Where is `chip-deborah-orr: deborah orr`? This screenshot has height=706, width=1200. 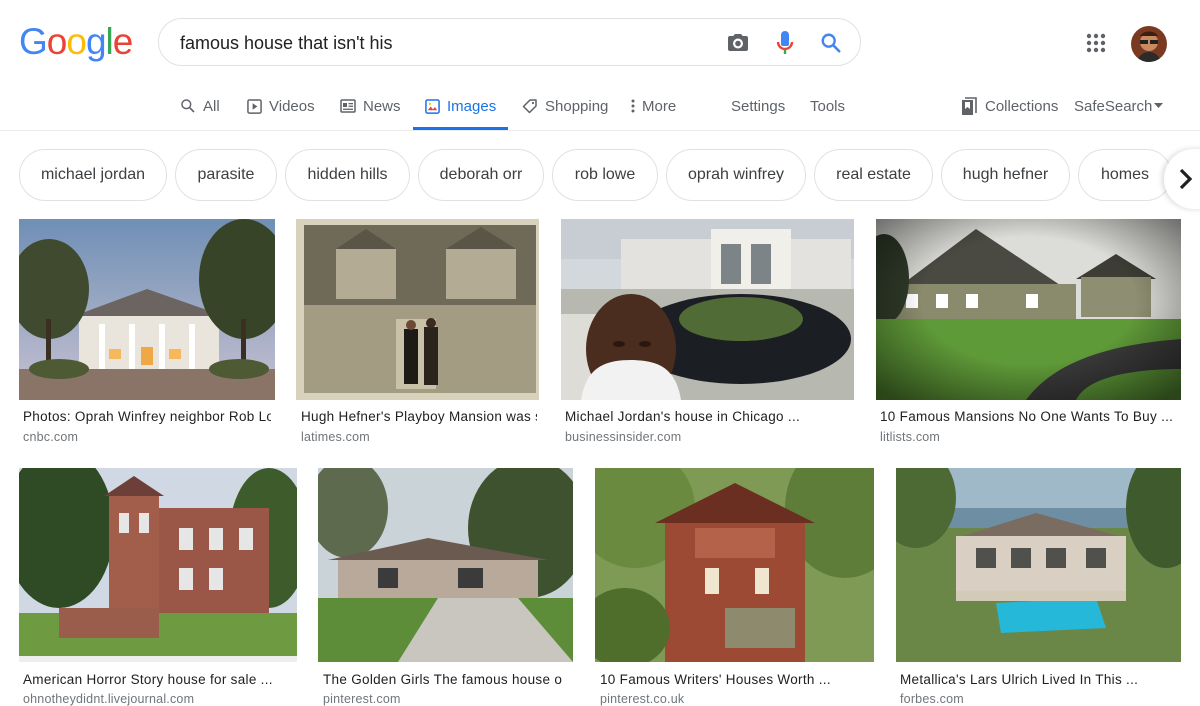
chip-deborah-orr: deborah orr is located at coordinates (481, 175).